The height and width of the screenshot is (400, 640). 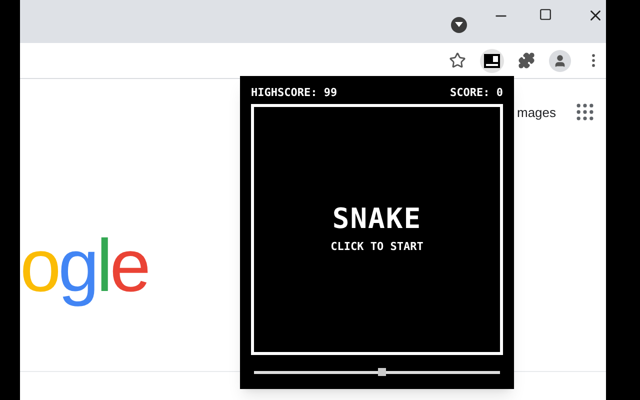 What do you see at coordinates (492, 60) in the screenshot?
I see `extension-icon` at bounding box center [492, 60].